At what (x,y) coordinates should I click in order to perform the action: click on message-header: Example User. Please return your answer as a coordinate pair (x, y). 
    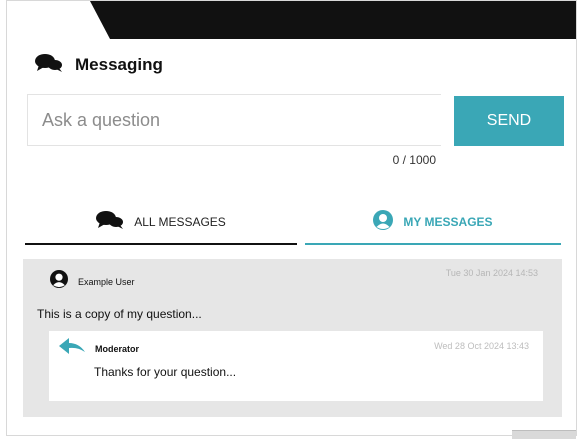
    Looking at the image, I should click on (92, 281).